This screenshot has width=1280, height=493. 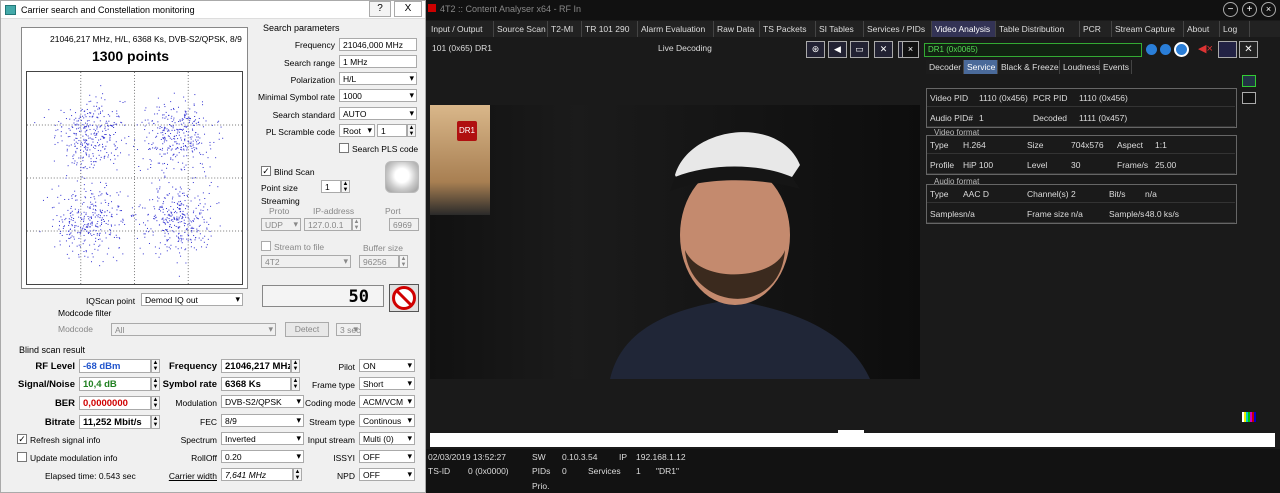 What do you see at coordinates (1029, 67) in the screenshot?
I see `subtab-black-freeze: Black & Freeze` at bounding box center [1029, 67].